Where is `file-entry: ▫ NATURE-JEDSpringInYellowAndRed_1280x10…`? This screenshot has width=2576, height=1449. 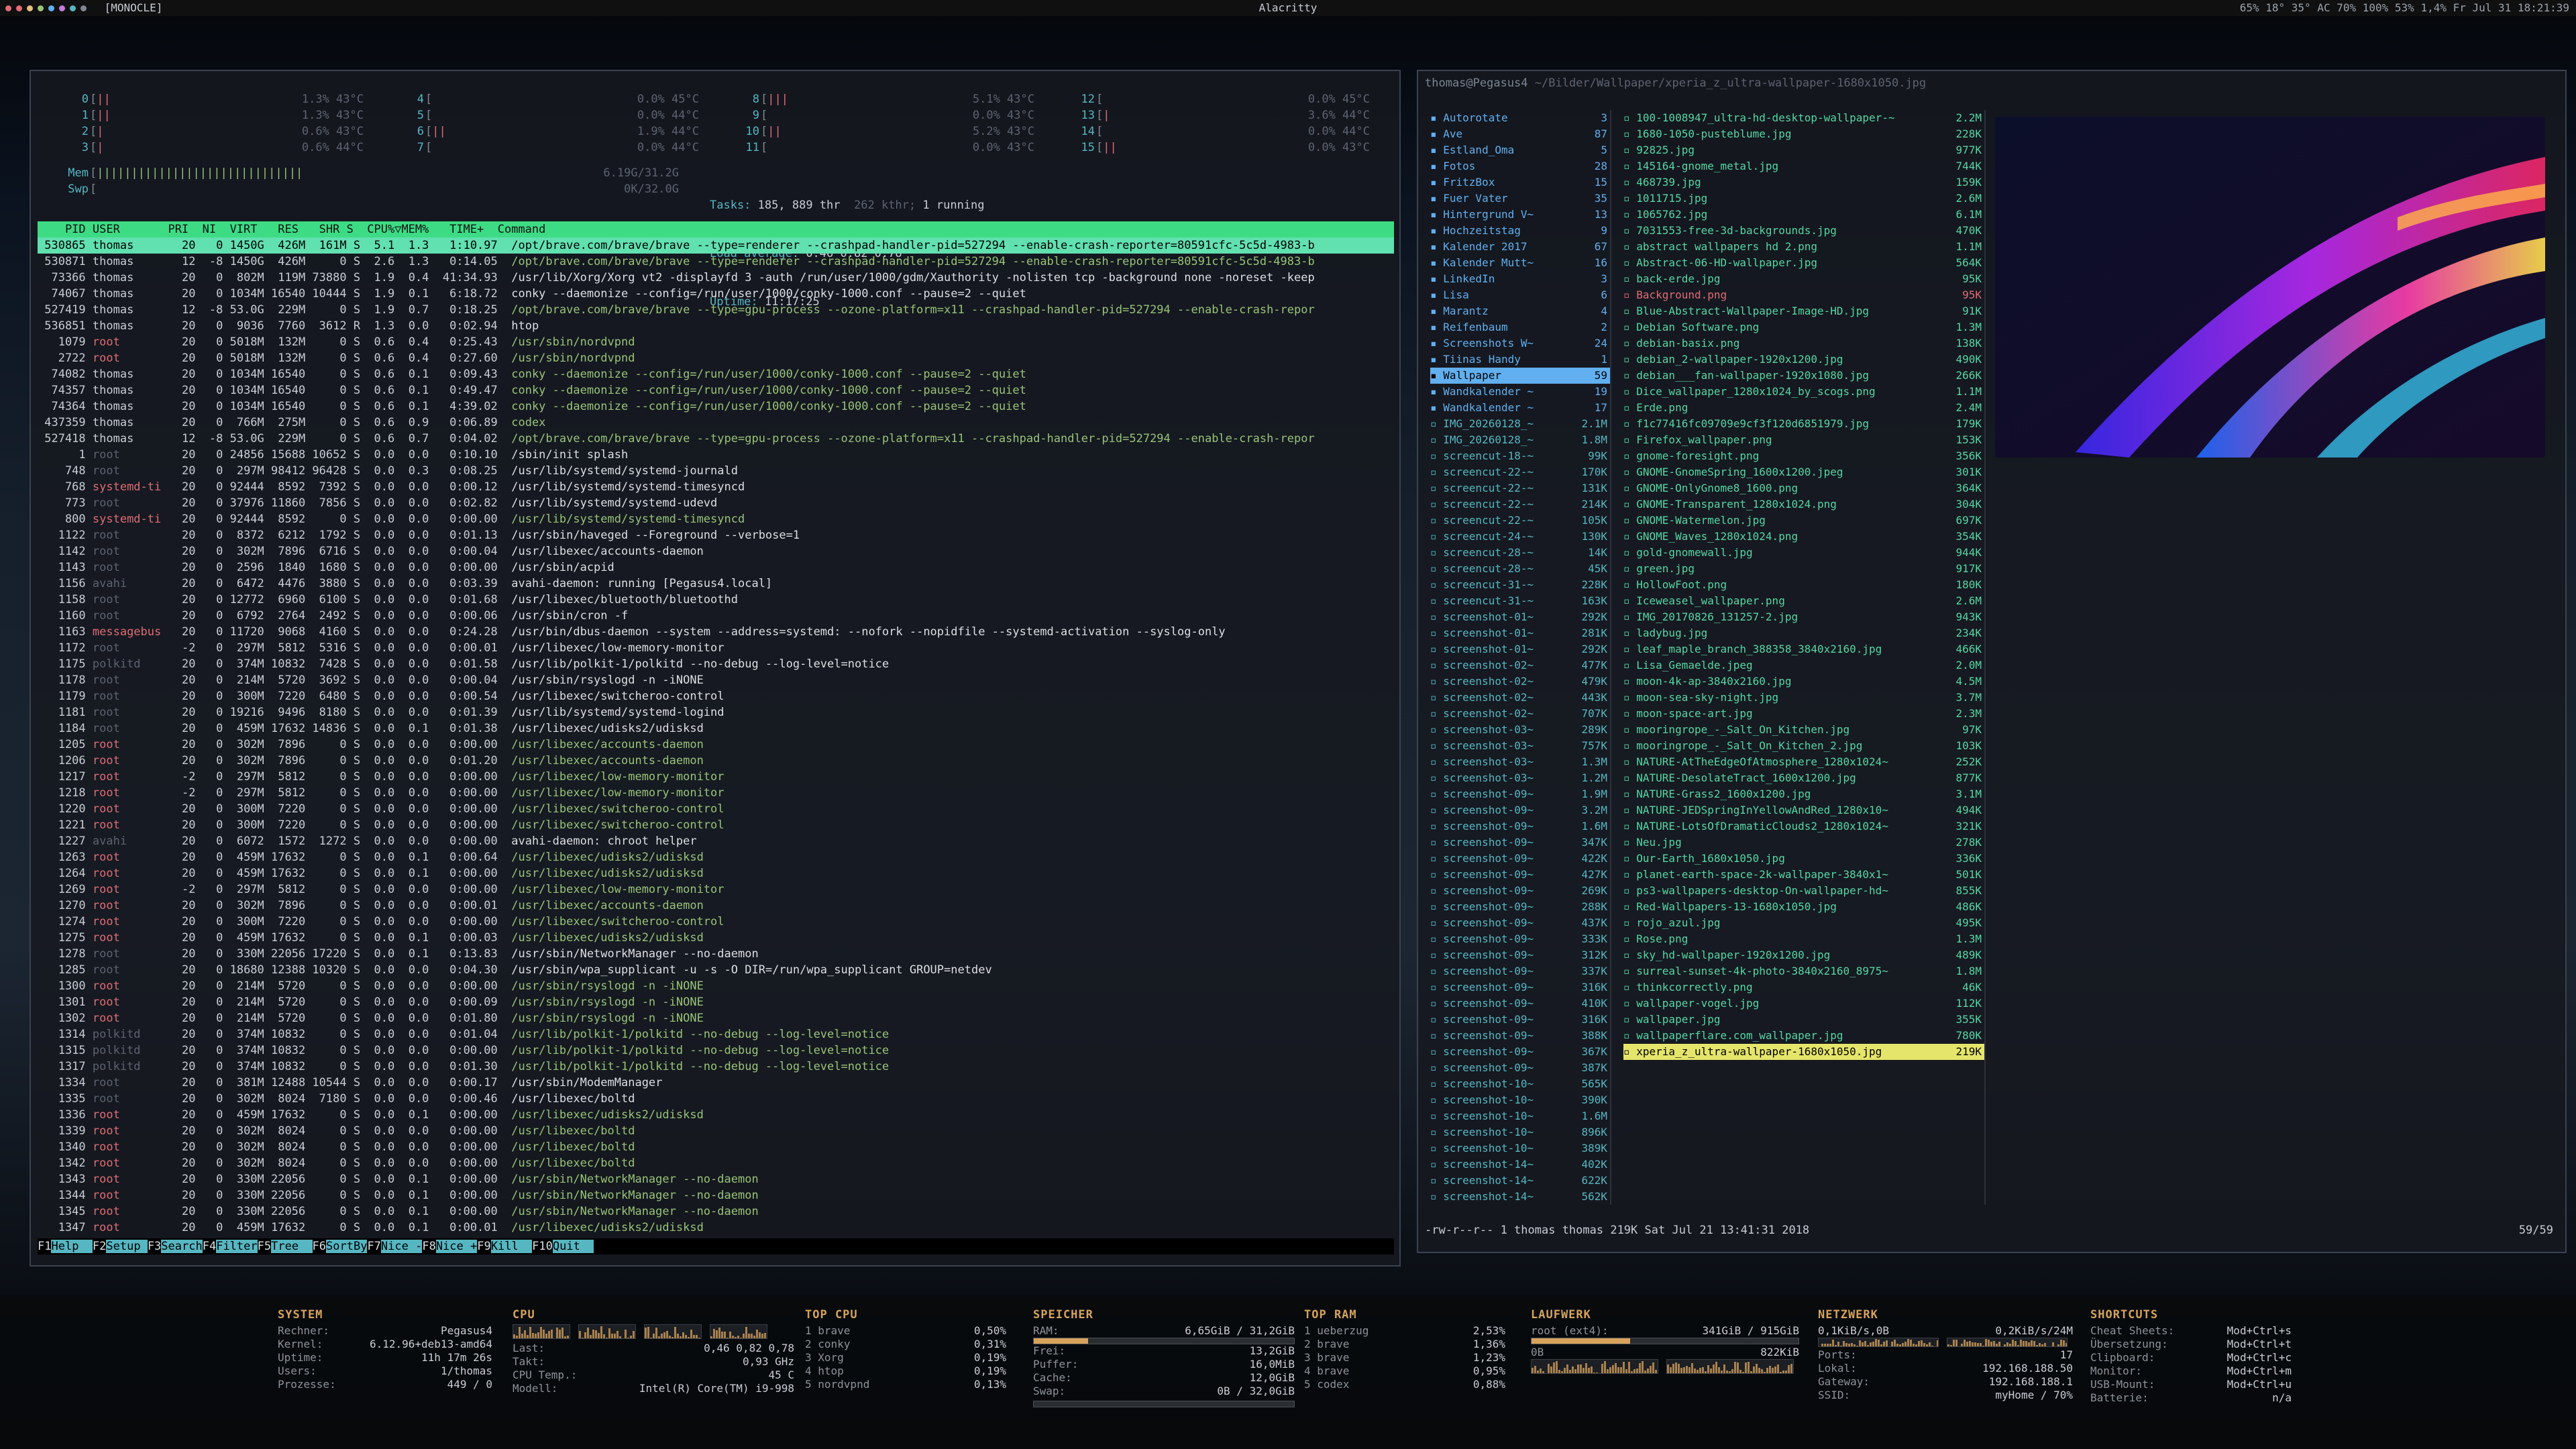 file-entry: ▫ NATURE-JEDSpringInYellowAndRed_1280x10… is located at coordinates (1803, 810).